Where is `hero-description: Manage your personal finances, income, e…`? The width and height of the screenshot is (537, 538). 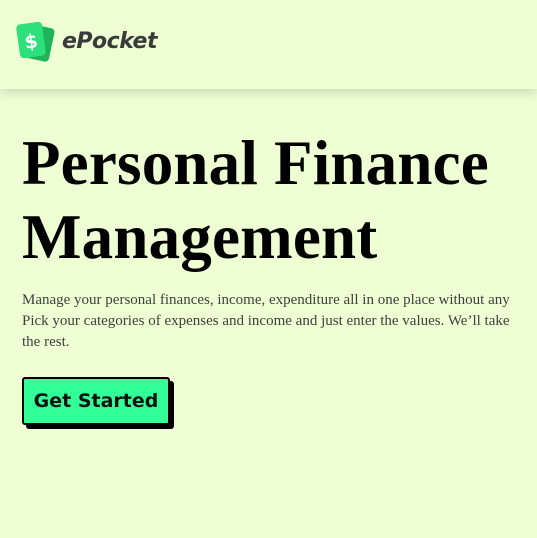 hero-description: Manage your personal finances, income, e… is located at coordinates (279, 321).